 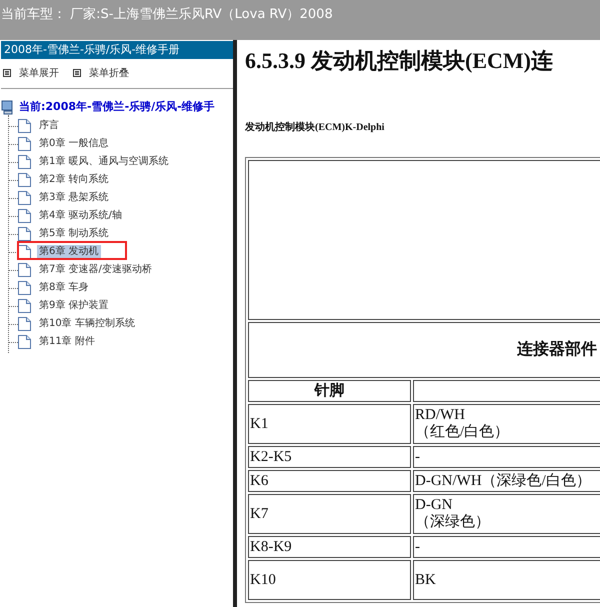 I want to click on tree-item: 第8章 车身, so click(x=64, y=288).